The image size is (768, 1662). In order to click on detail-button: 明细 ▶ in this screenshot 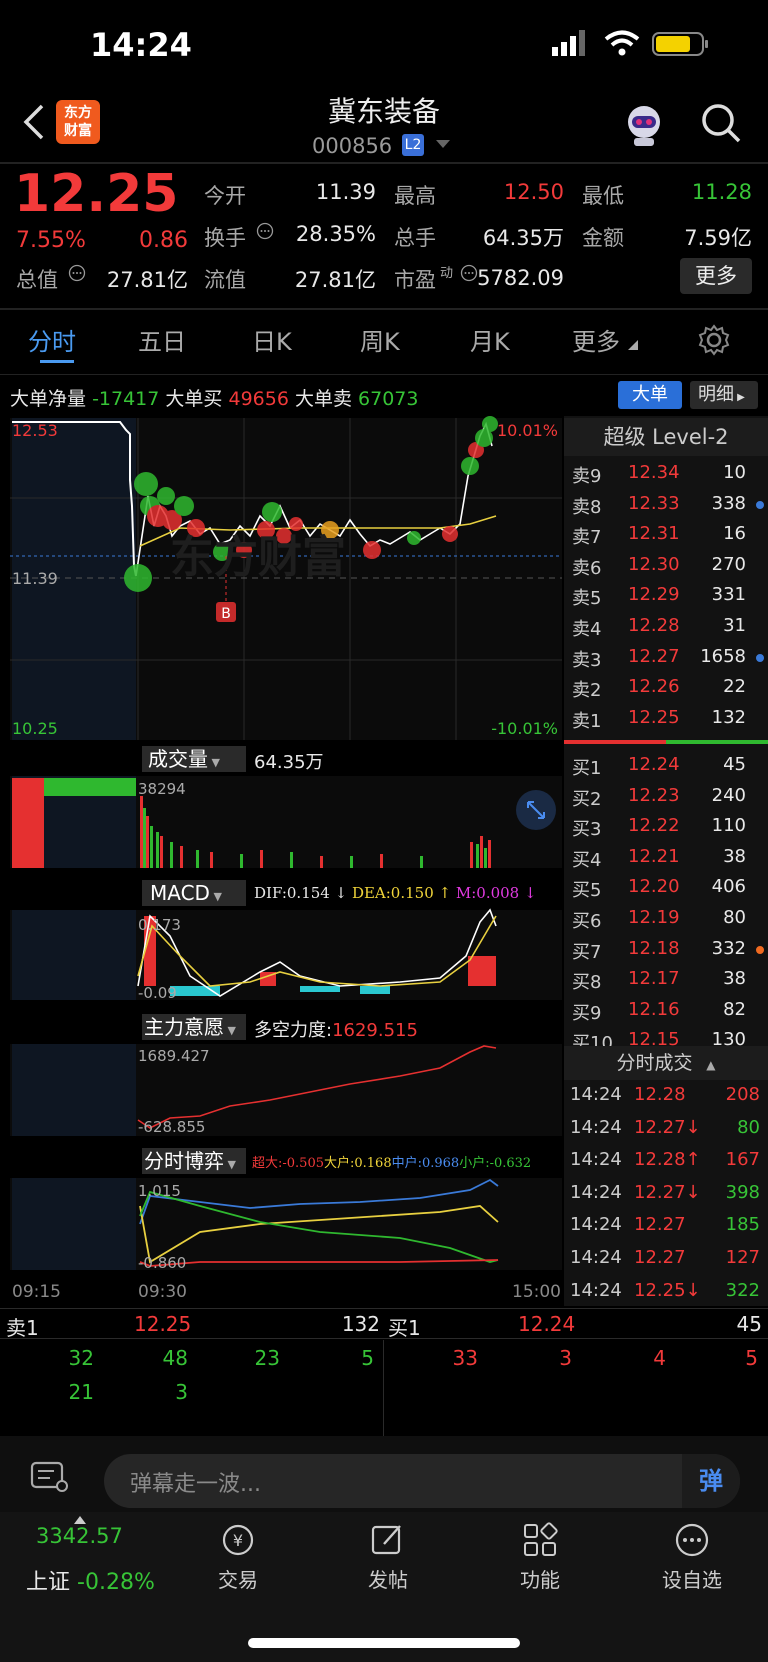, I will do `click(724, 395)`.